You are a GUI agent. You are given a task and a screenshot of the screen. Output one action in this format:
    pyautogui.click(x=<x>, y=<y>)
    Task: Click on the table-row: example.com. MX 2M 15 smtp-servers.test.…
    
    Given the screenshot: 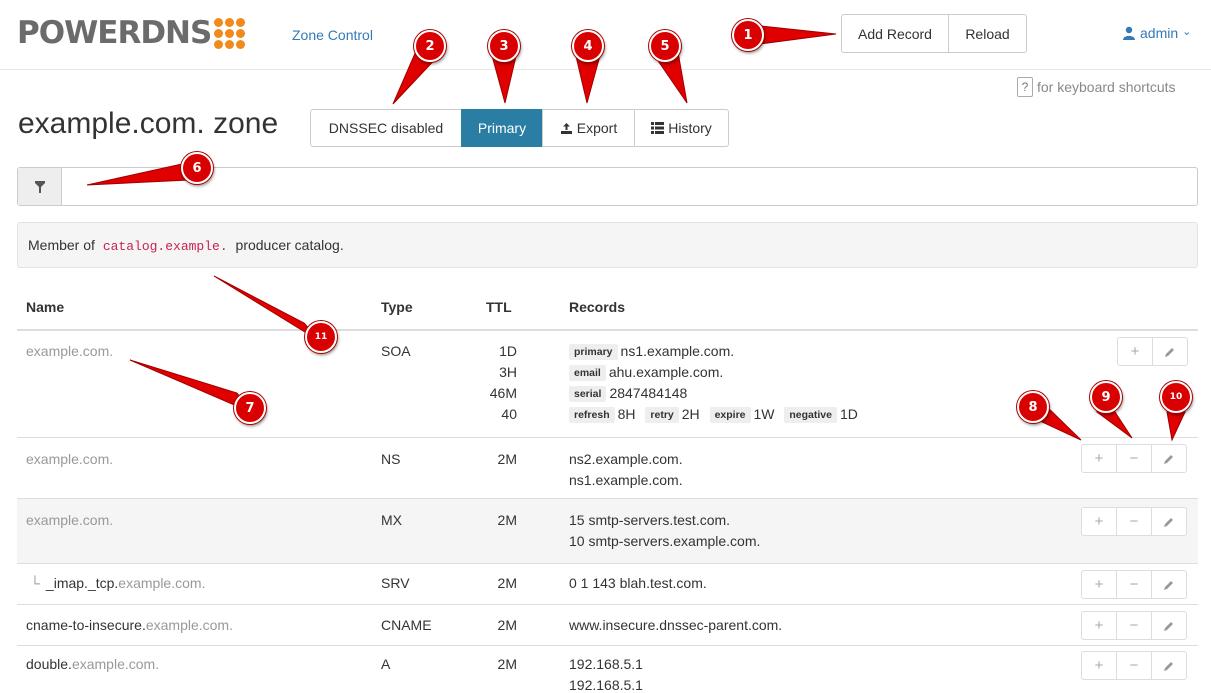 What is the action you would take?
    pyautogui.click(x=607, y=531)
    